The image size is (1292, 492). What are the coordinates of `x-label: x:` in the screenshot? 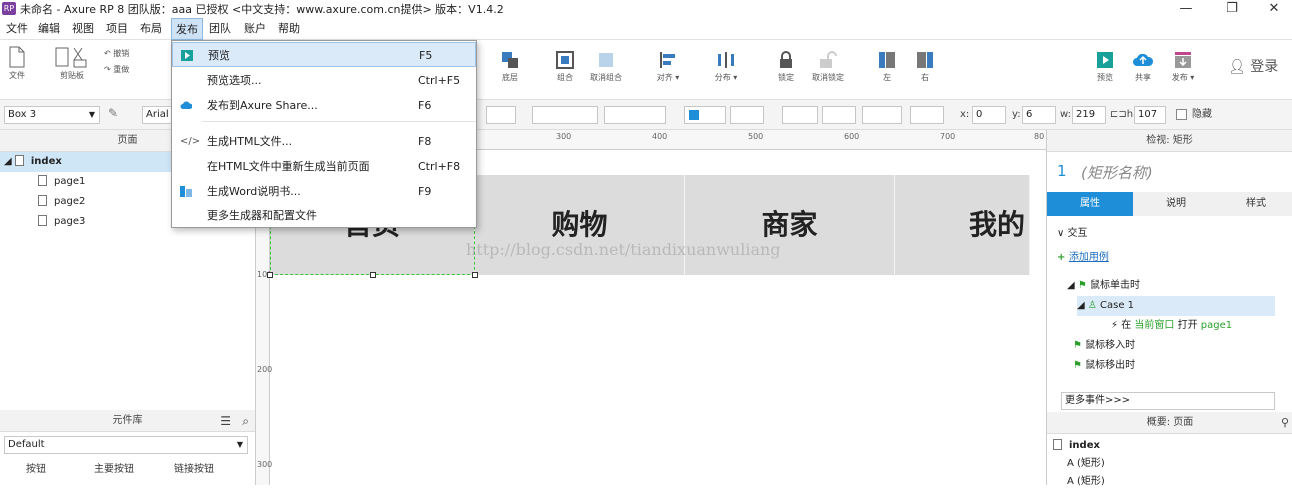 It's located at (965, 114).